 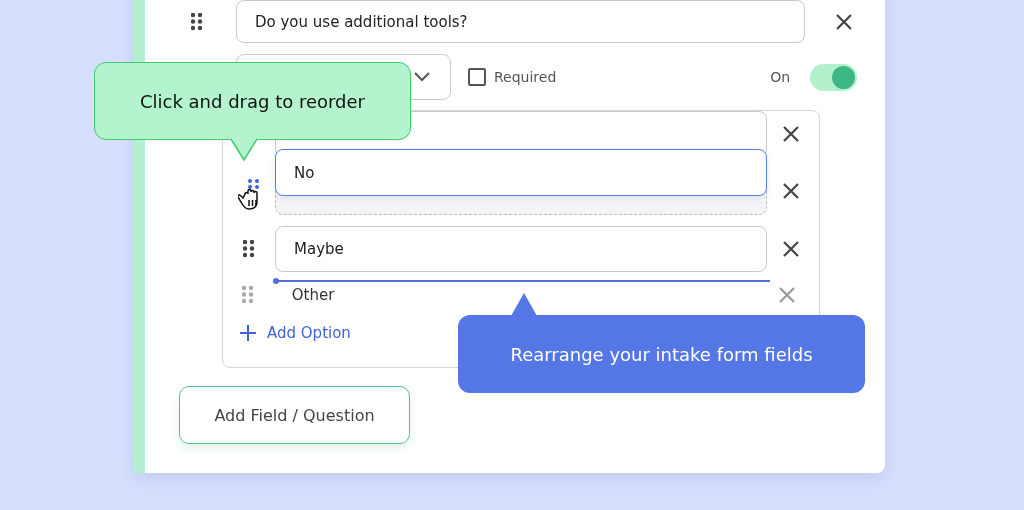 What do you see at coordinates (313, 295) in the screenshot?
I see `option-text: Other` at bounding box center [313, 295].